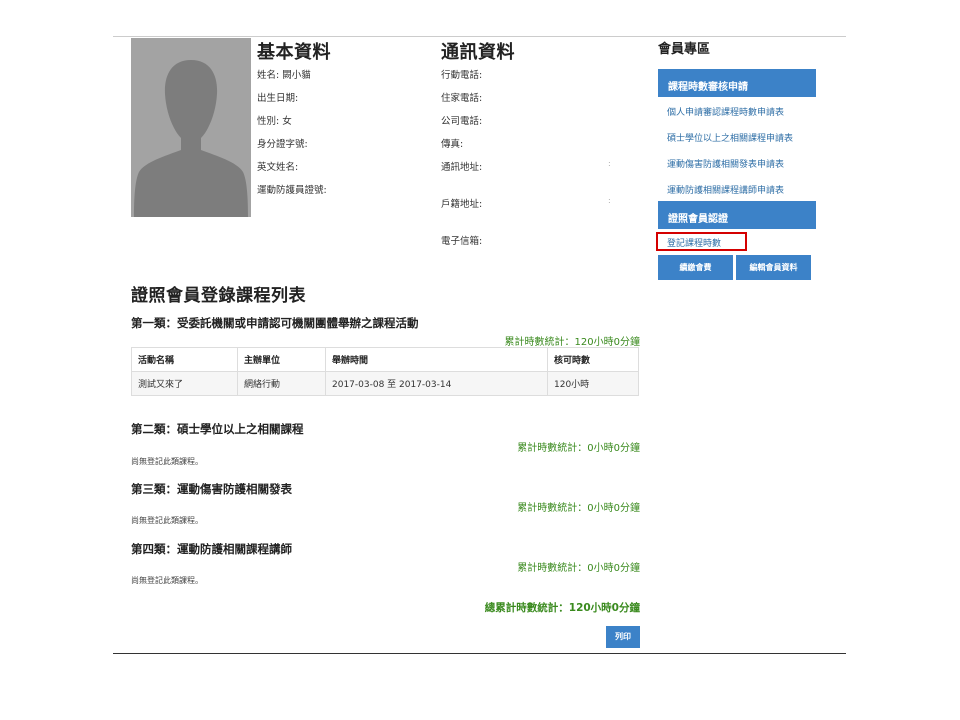 The width and height of the screenshot is (960, 720). What do you see at coordinates (278, 167) in the screenshot?
I see `field-english-name: 英文姓名:` at bounding box center [278, 167].